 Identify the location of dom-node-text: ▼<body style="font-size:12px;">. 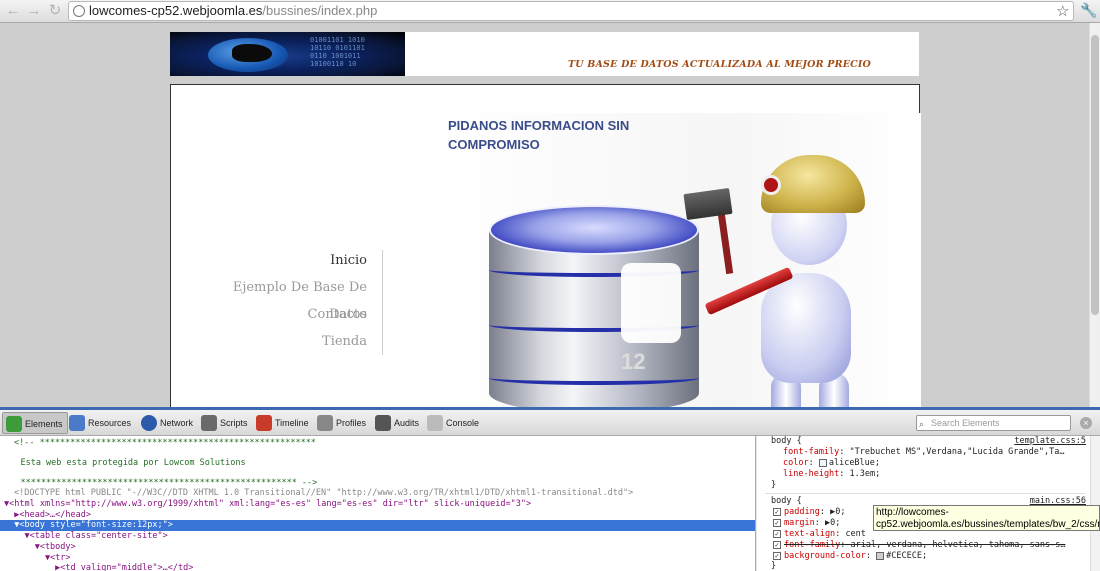
(88, 525).